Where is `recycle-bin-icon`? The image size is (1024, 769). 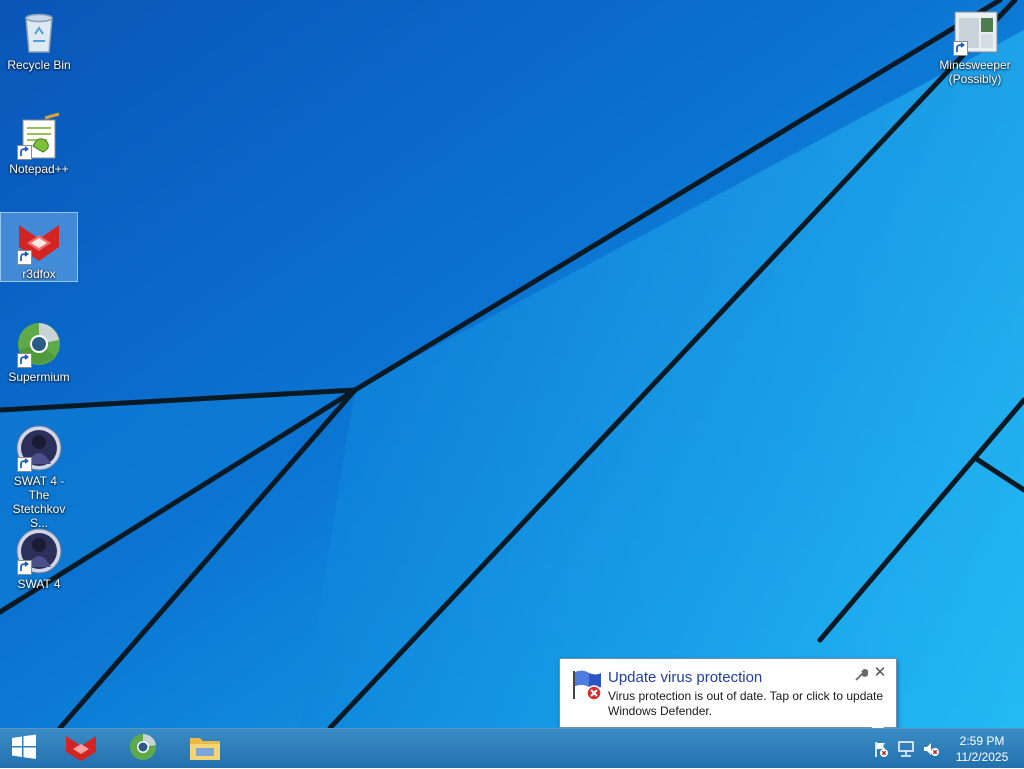 recycle-bin-icon is located at coordinates (39, 32).